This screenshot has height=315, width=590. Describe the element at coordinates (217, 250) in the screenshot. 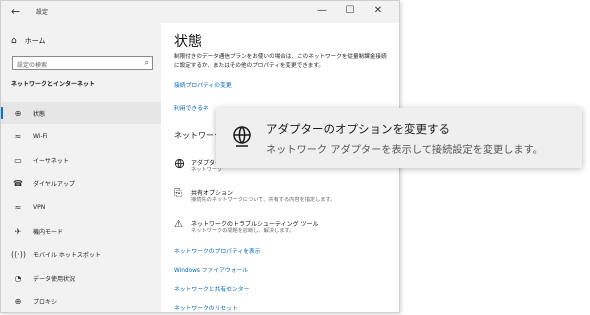

I see `view-network-properties-link: ネットワークのプロパティを表示` at that location.